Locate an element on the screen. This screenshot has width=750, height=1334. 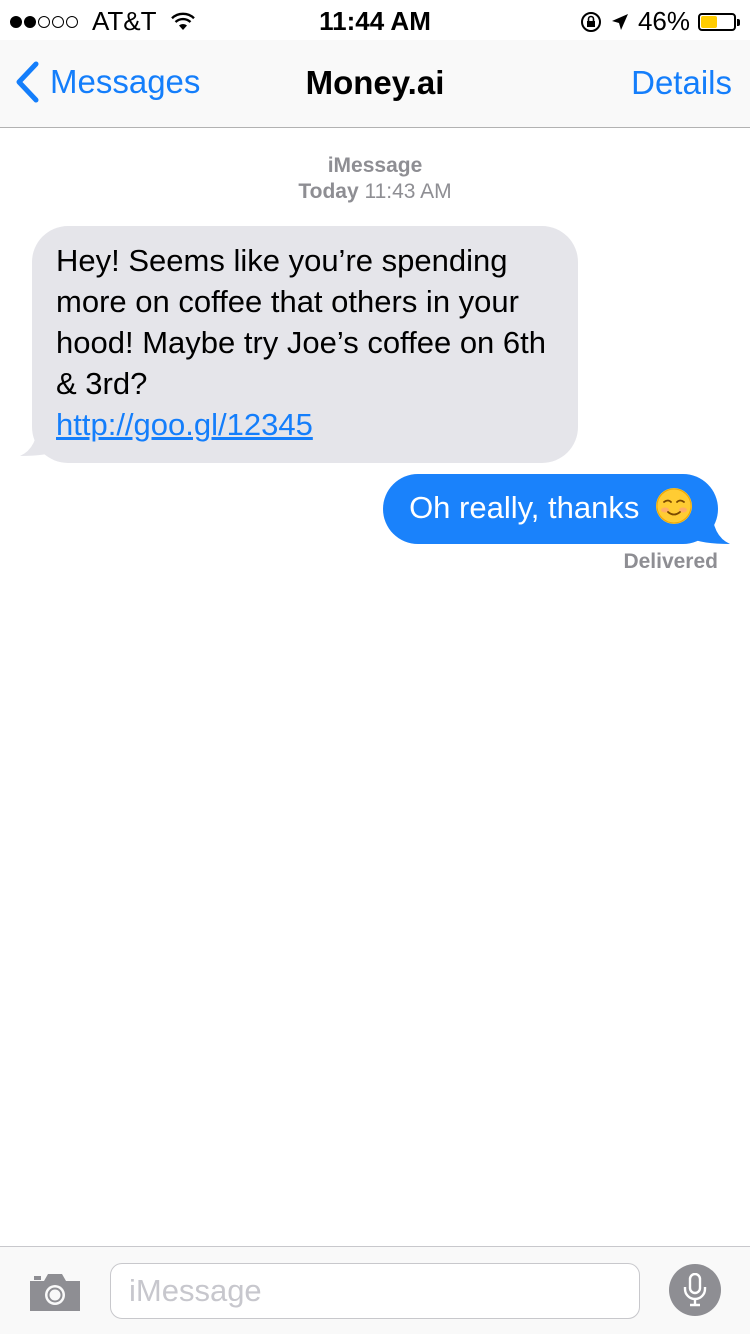
message-input-bar is located at coordinates (375, 1290).